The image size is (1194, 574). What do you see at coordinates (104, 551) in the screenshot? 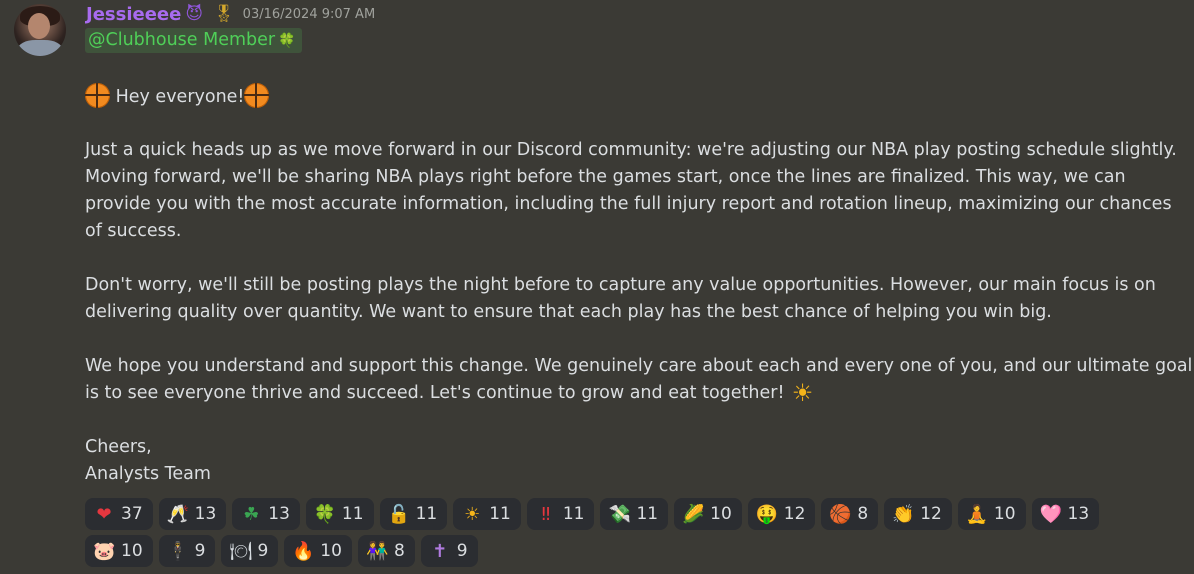
I see `reaction-emoji-icon: 🐷` at bounding box center [104, 551].